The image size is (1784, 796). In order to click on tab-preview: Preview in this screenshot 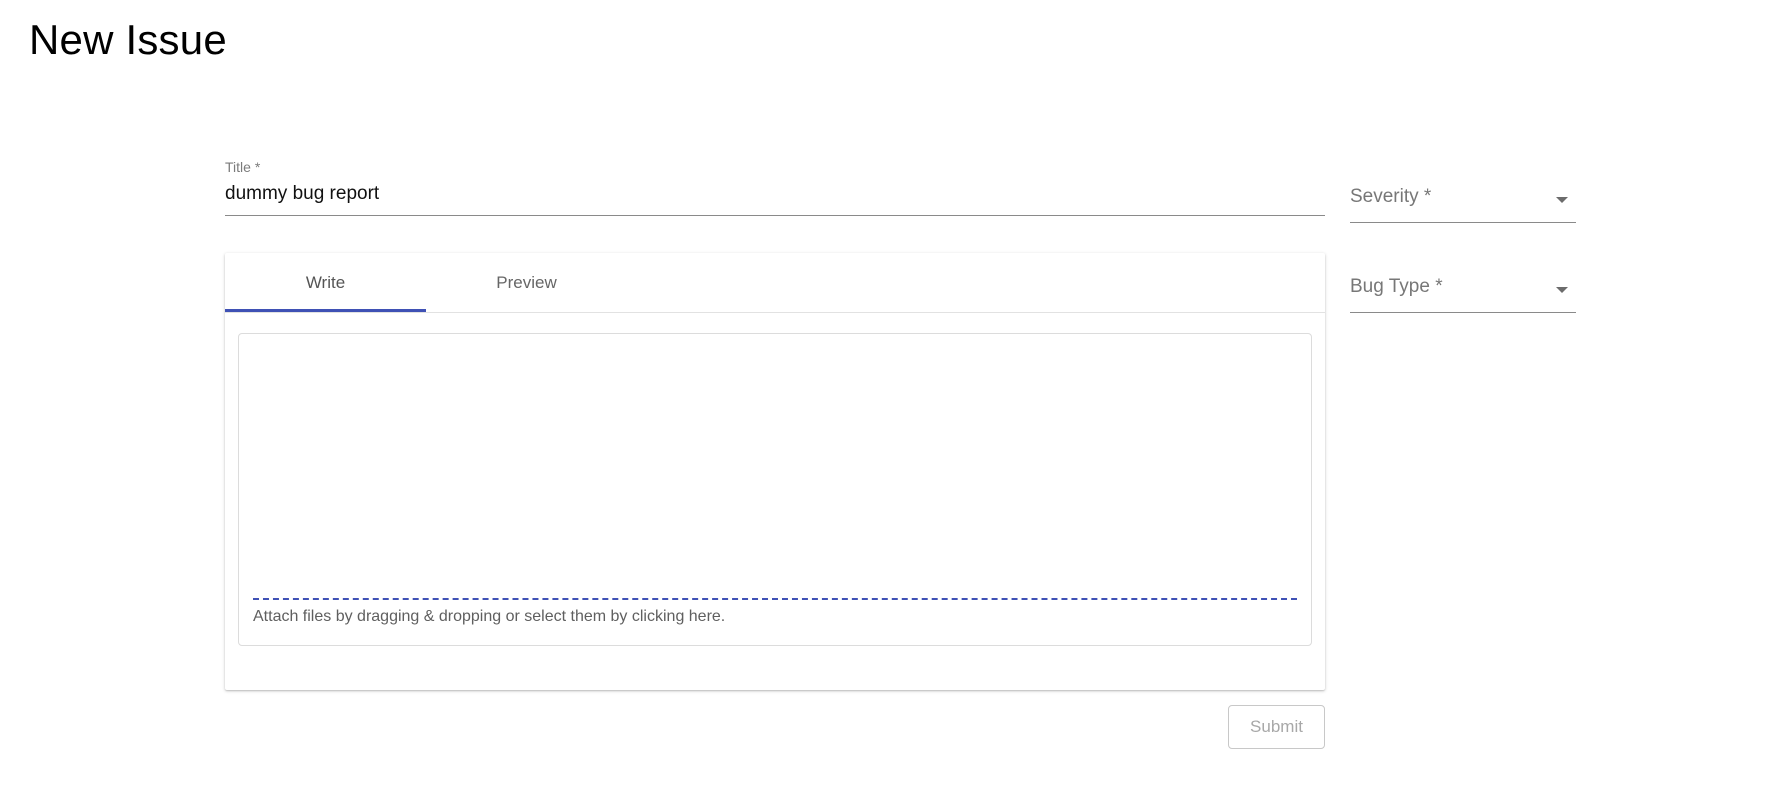, I will do `click(526, 282)`.